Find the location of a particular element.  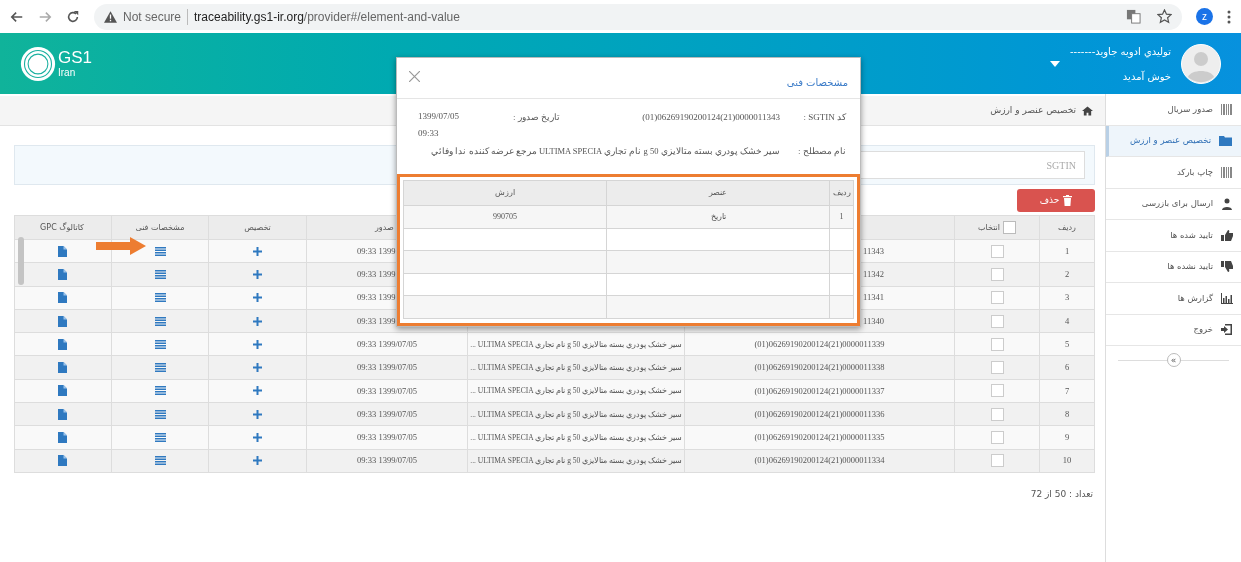

sidebar-item: تخصیص عنصر و ارزش is located at coordinates (1173, 141).